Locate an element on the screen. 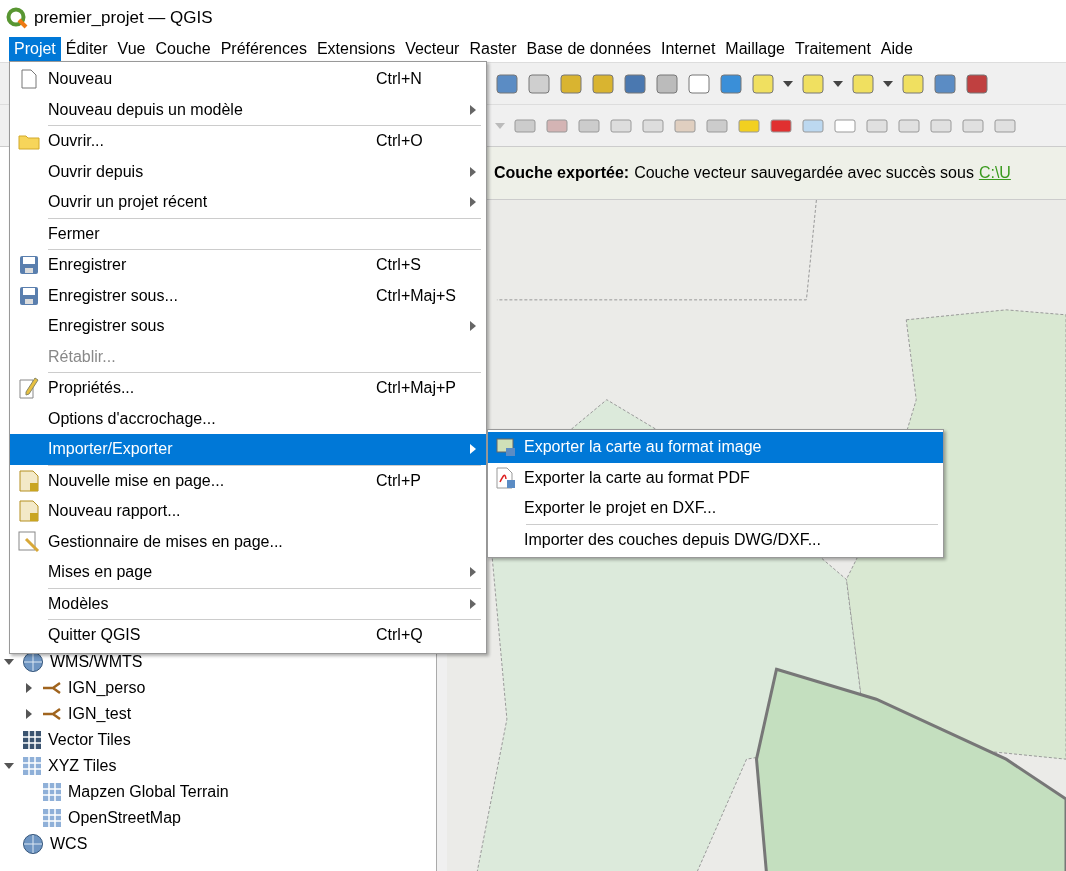  tree-item: Vector Tiles is located at coordinates (89, 740).